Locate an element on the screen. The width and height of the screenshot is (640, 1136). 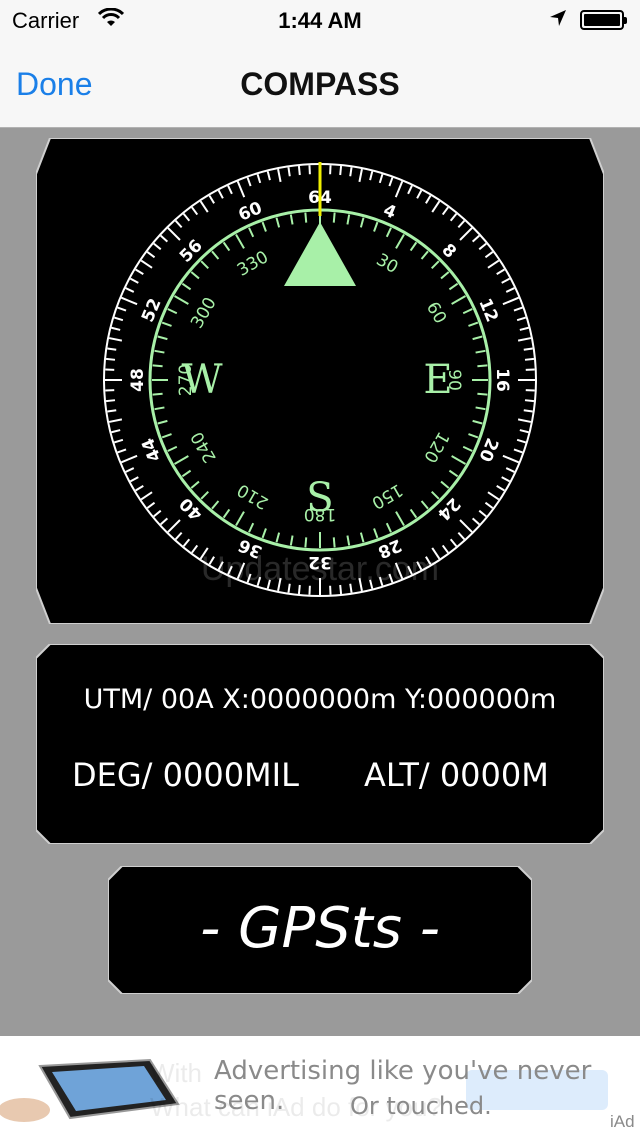
gps-status-panel: - GPSts - is located at coordinates (320, 930).